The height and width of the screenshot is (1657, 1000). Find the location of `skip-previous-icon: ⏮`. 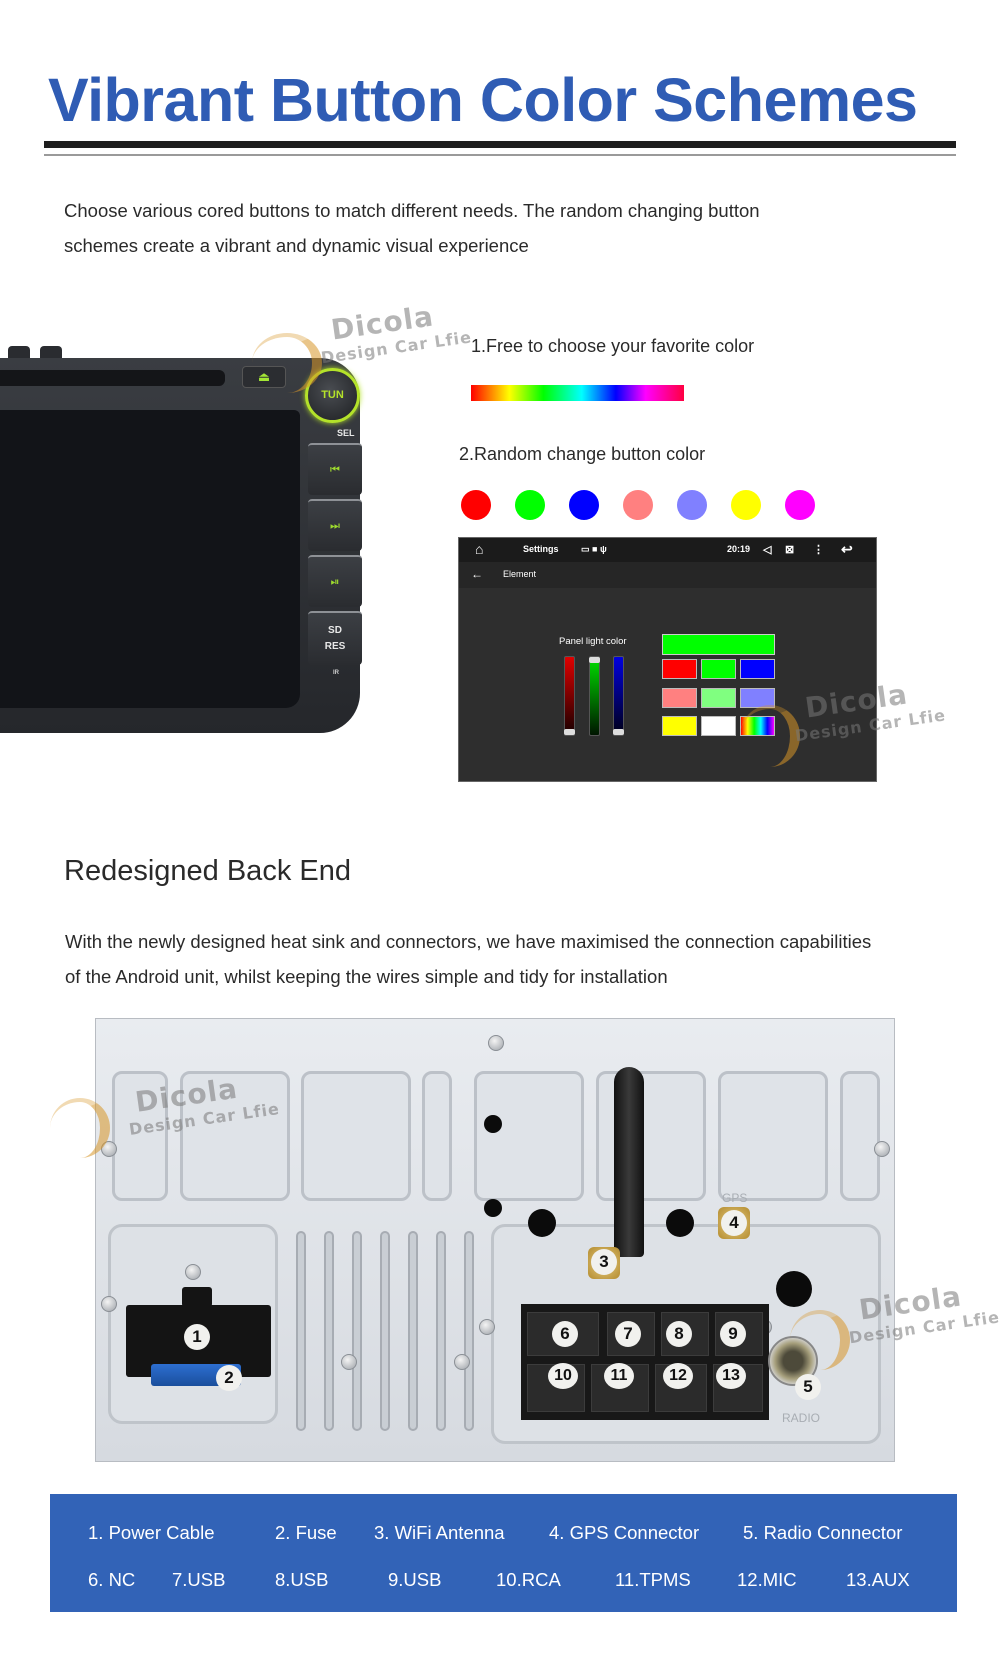

skip-previous-icon: ⏮ is located at coordinates (335, 470).